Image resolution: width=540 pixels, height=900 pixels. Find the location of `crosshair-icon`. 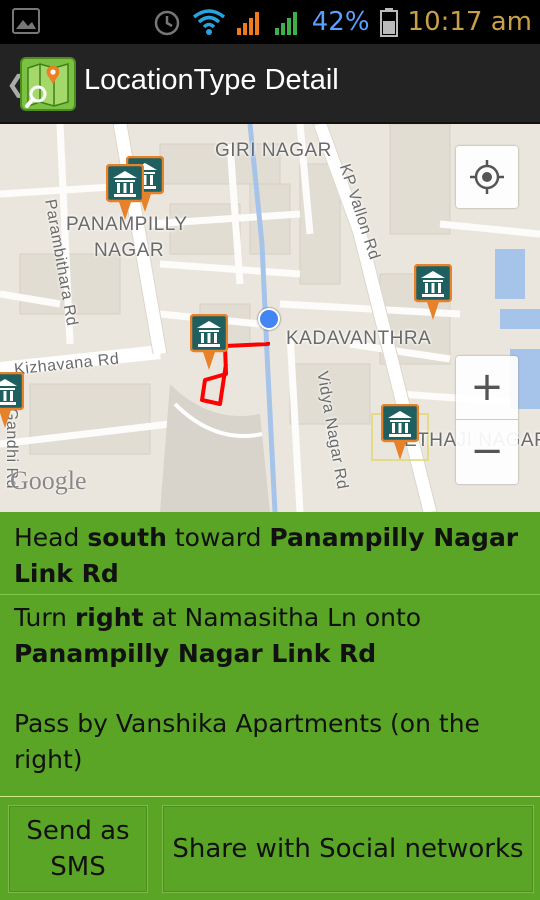

crosshair-icon is located at coordinates (487, 177).